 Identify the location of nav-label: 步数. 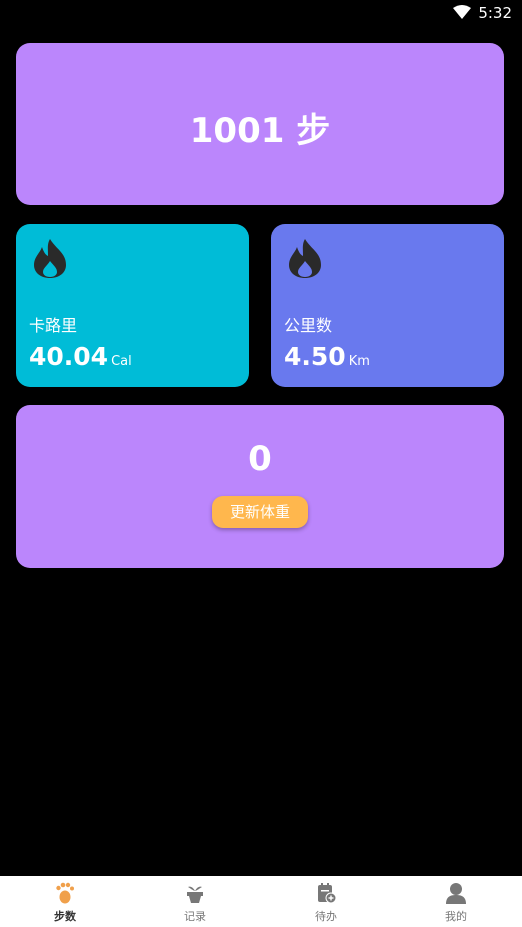
(65, 916).